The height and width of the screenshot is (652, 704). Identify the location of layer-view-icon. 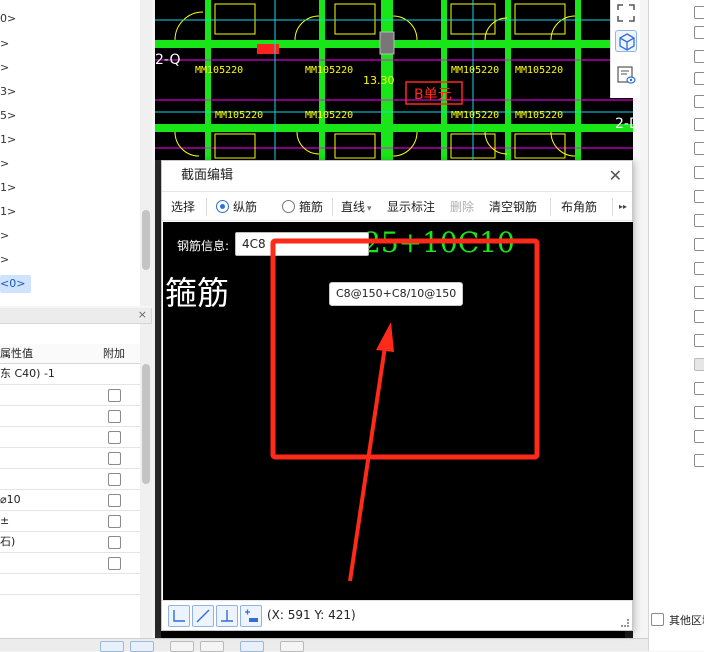
(626, 75).